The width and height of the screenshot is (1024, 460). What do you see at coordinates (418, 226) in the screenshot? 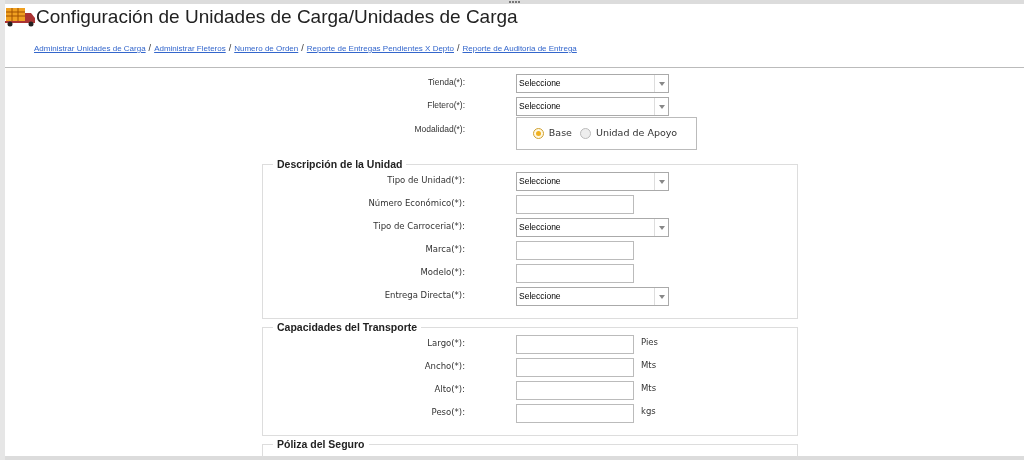
I see `field-label: Tipo de Carroceria(*):` at bounding box center [418, 226].